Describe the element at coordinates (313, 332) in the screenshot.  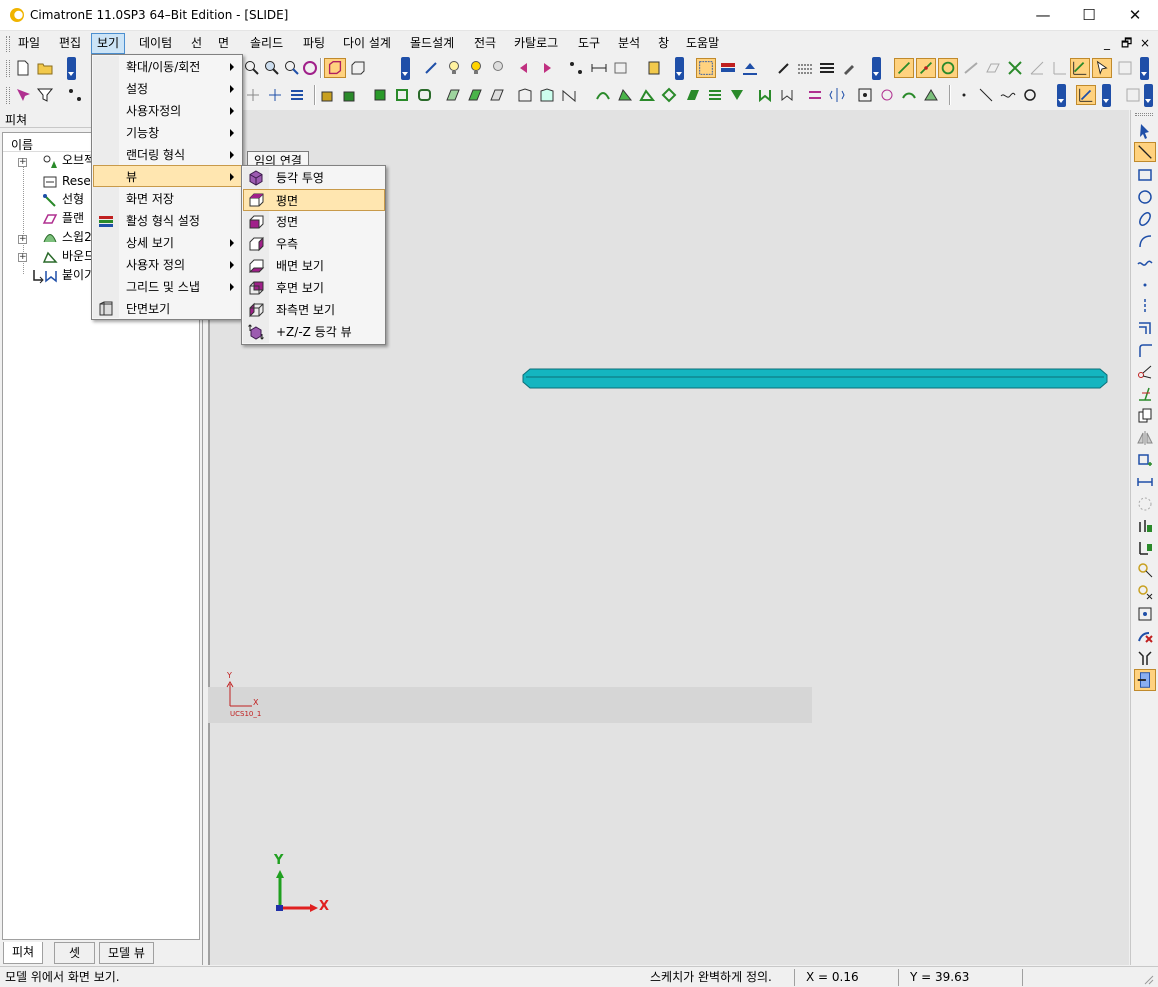
I see `submenu-item-z-isometric: +Z/-Z 등각 뷰` at that location.